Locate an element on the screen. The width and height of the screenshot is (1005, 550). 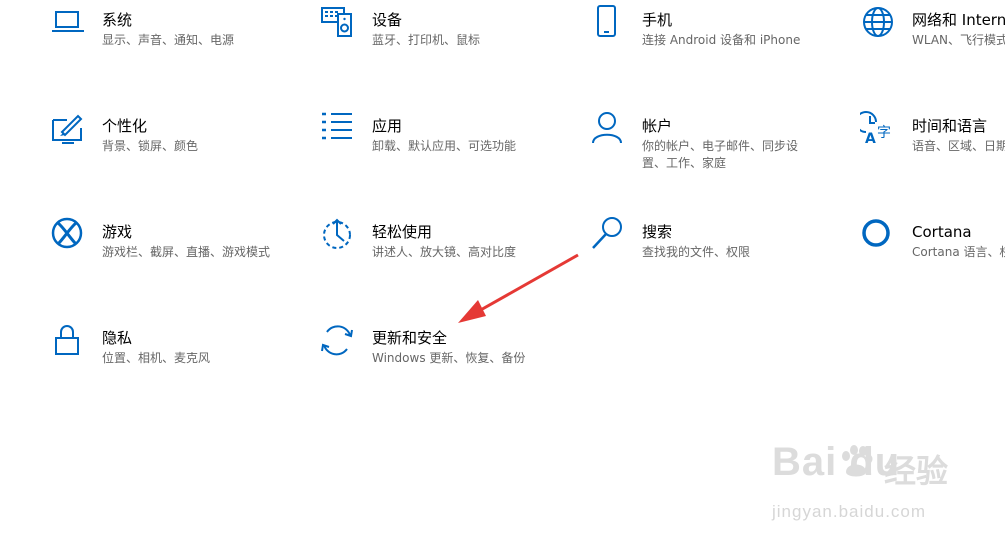
cortana-icon is located at coordinates (878, 234).